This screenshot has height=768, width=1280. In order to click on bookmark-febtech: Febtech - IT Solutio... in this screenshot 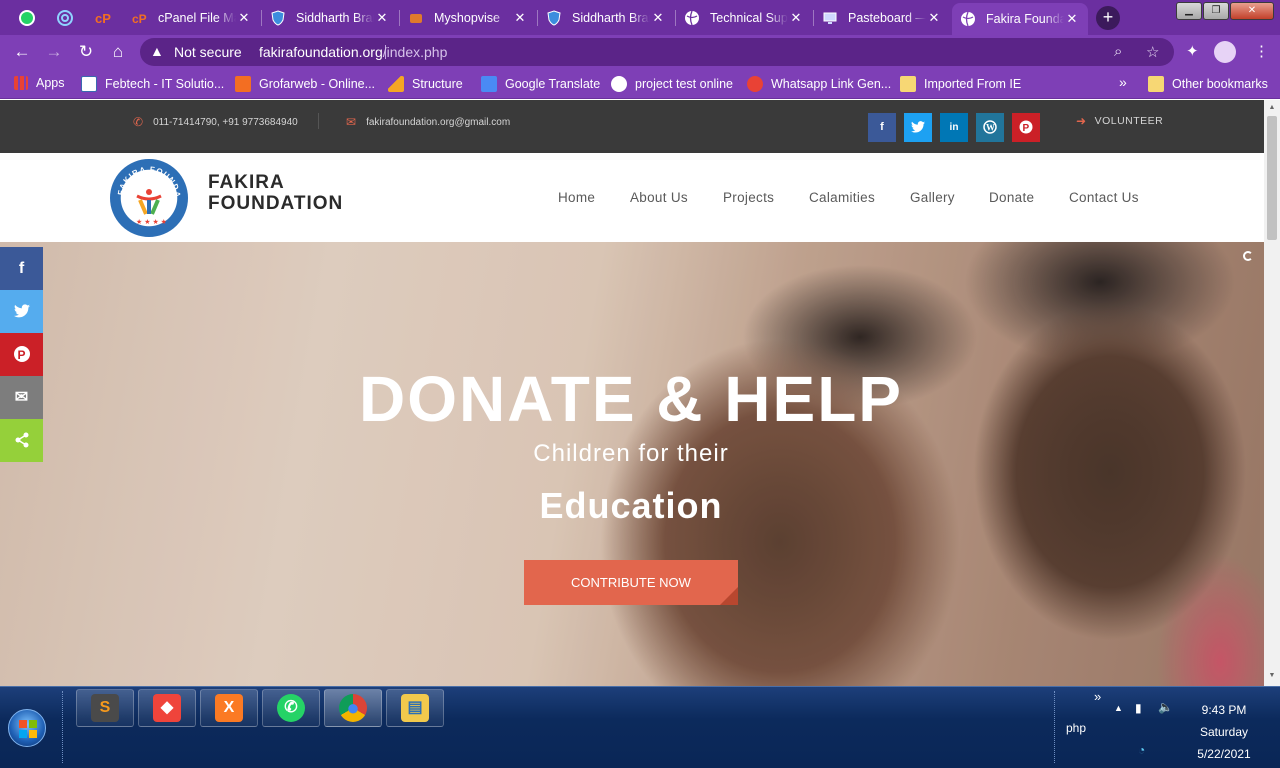, I will do `click(152, 84)`.